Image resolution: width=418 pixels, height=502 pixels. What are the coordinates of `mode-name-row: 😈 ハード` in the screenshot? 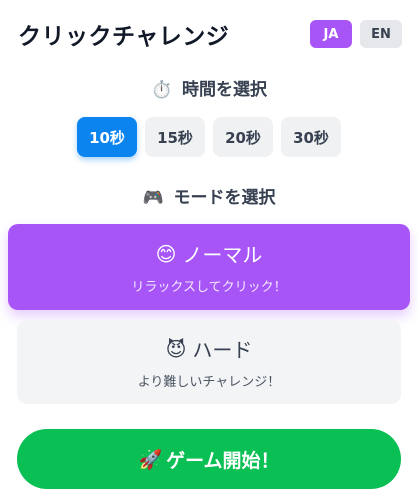 It's located at (209, 348).